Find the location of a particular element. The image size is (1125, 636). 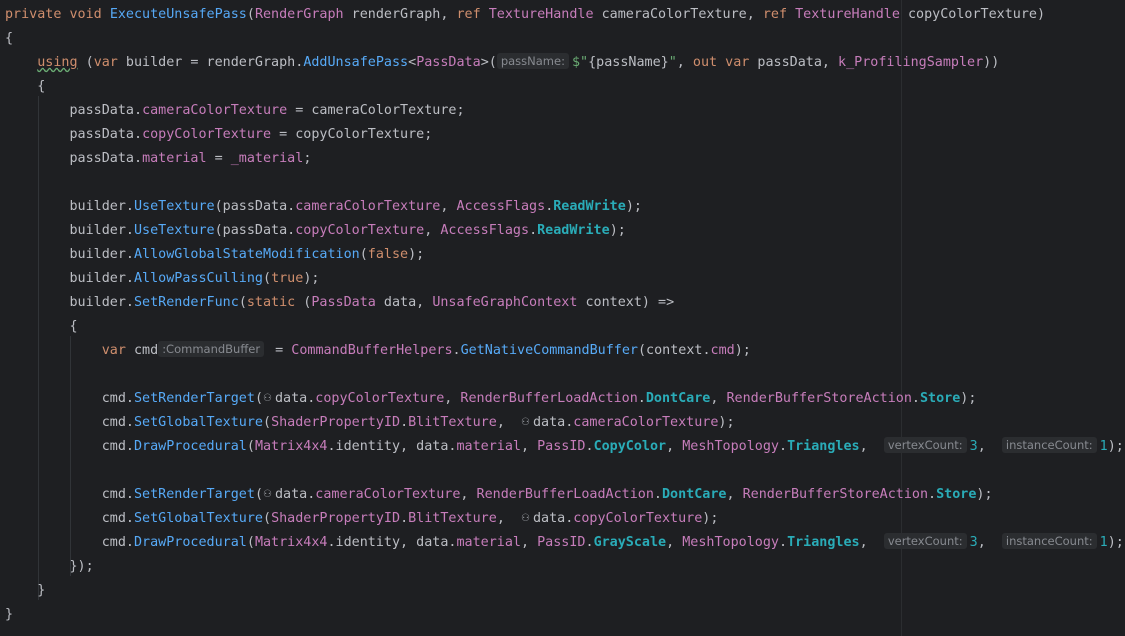

code-token: $" is located at coordinates (580, 62).